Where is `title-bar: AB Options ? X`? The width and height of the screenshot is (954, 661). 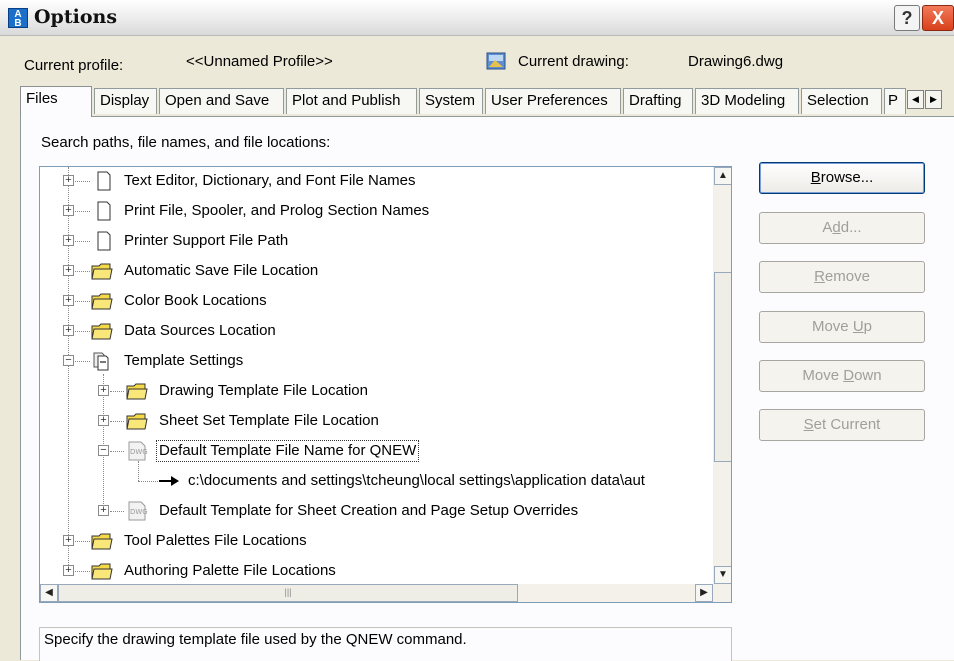
title-bar: AB Options ? X is located at coordinates (477, 18).